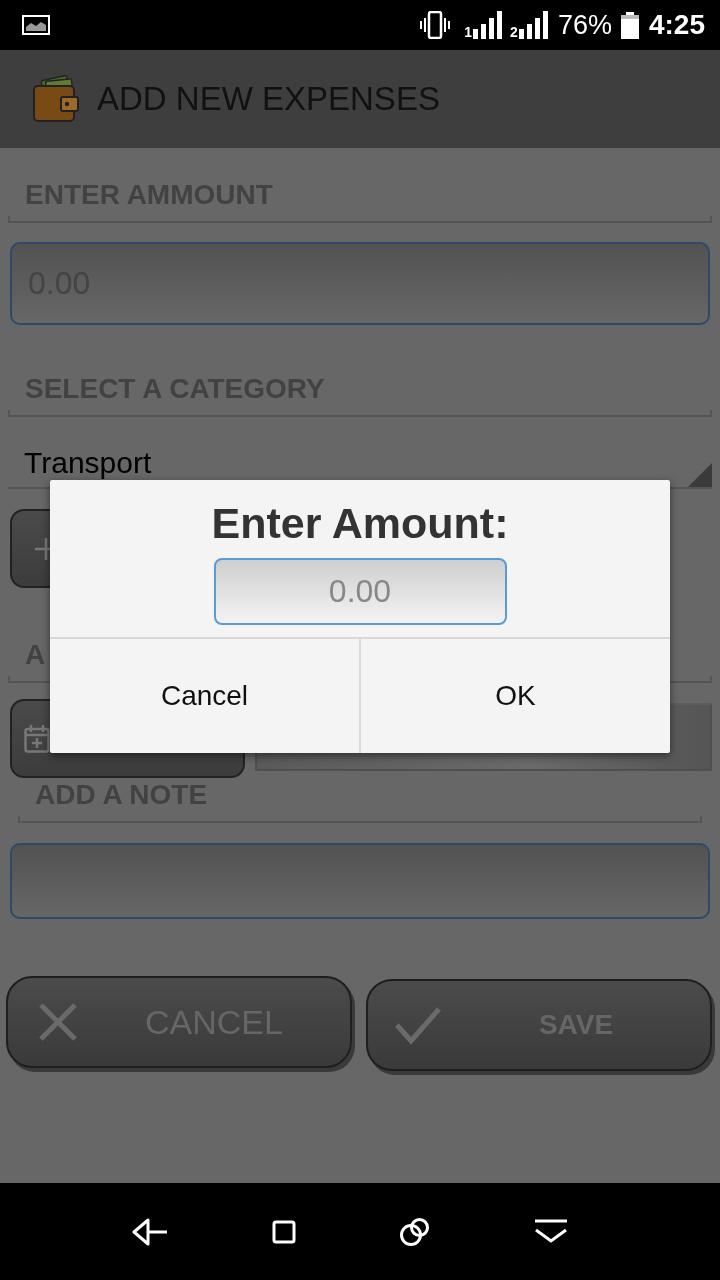  What do you see at coordinates (37, 738) in the screenshot?
I see `calendar-icon` at bounding box center [37, 738].